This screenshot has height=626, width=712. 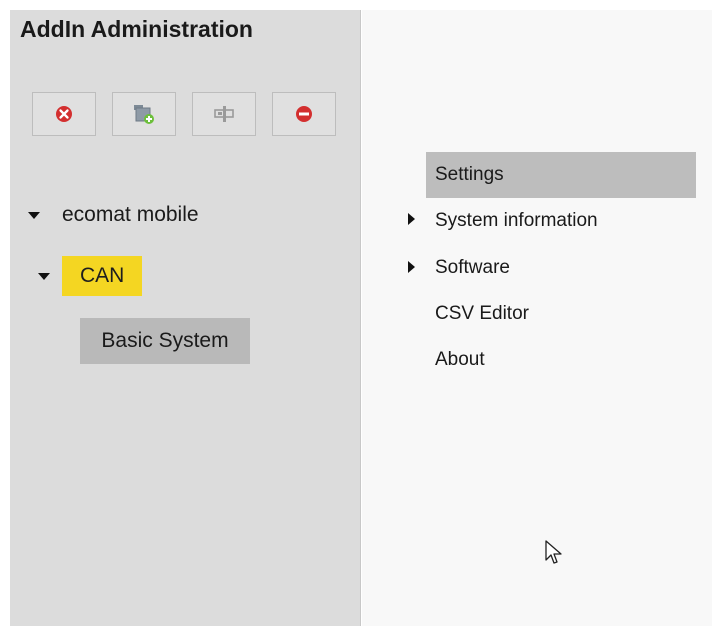 I want to click on menu-item-csv-editor: CSV Editor, so click(x=561, y=314).